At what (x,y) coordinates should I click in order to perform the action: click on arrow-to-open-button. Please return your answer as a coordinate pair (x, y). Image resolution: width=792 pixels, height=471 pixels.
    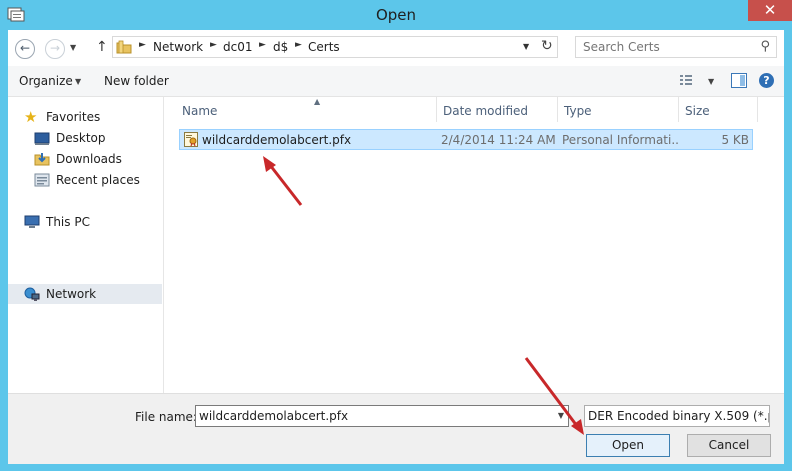
    Looking at the image, I should click on (554, 396).